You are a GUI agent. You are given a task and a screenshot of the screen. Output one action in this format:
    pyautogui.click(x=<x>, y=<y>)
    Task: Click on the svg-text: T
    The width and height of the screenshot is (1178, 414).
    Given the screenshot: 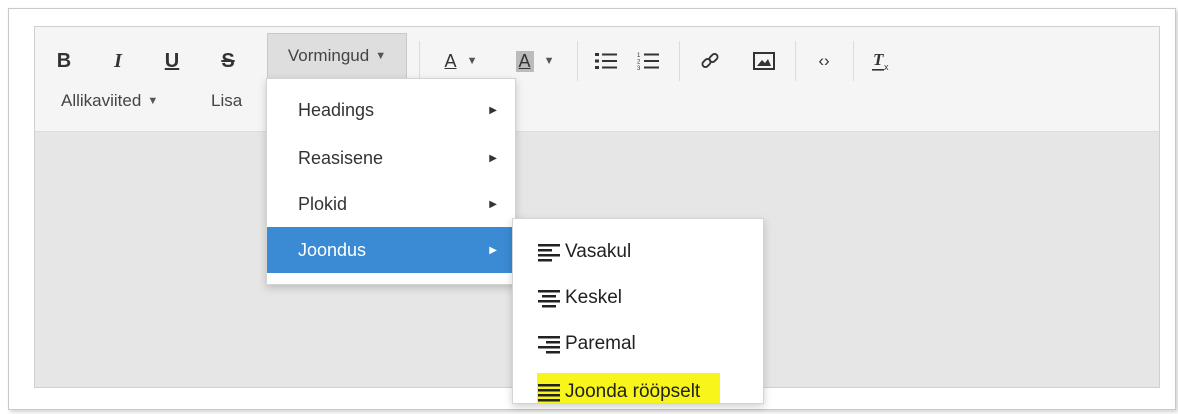 What is the action you would take?
    pyautogui.click(x=878, y=59)
    